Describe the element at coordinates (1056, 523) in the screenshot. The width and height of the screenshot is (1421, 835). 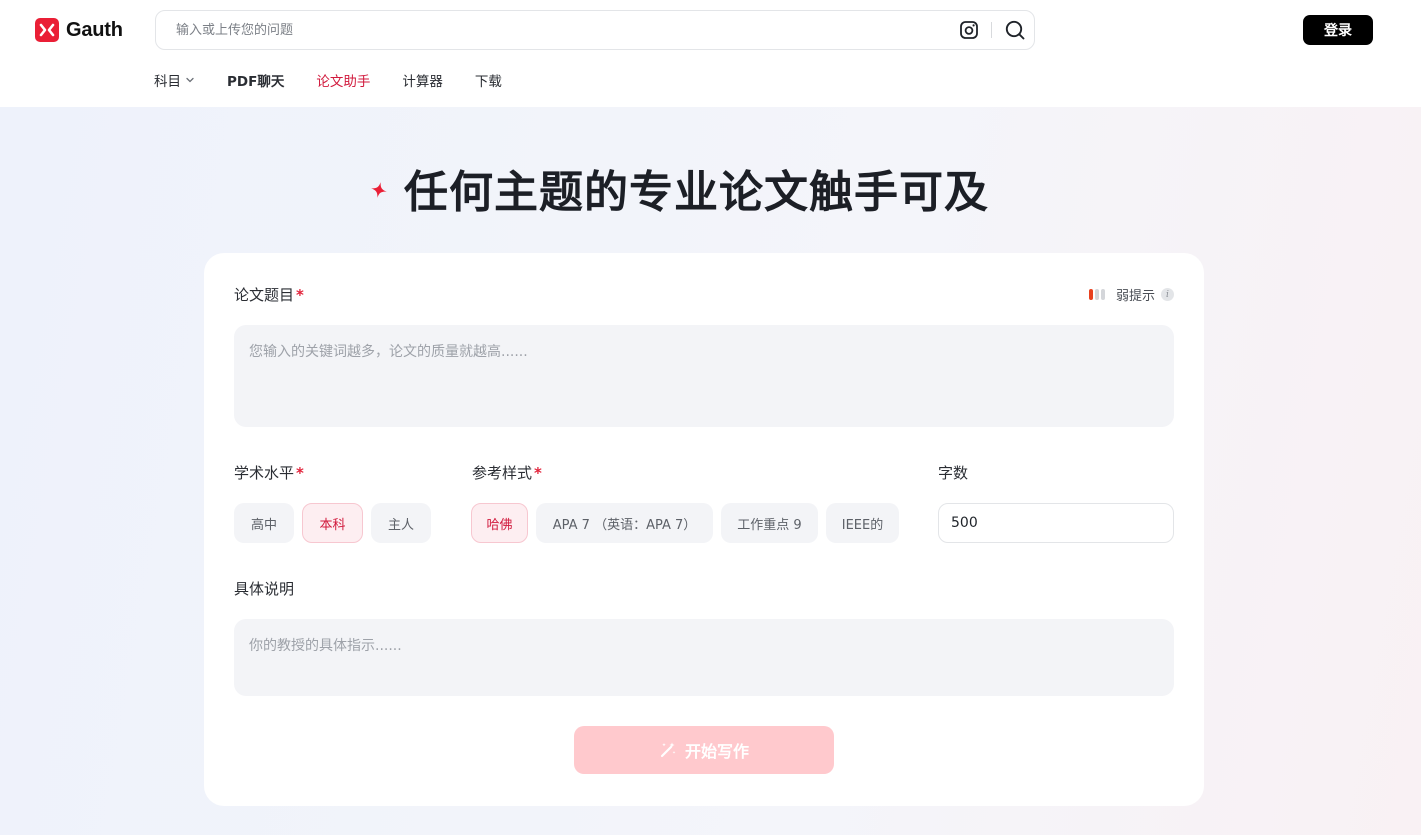
I see `word-count-input` at that location.